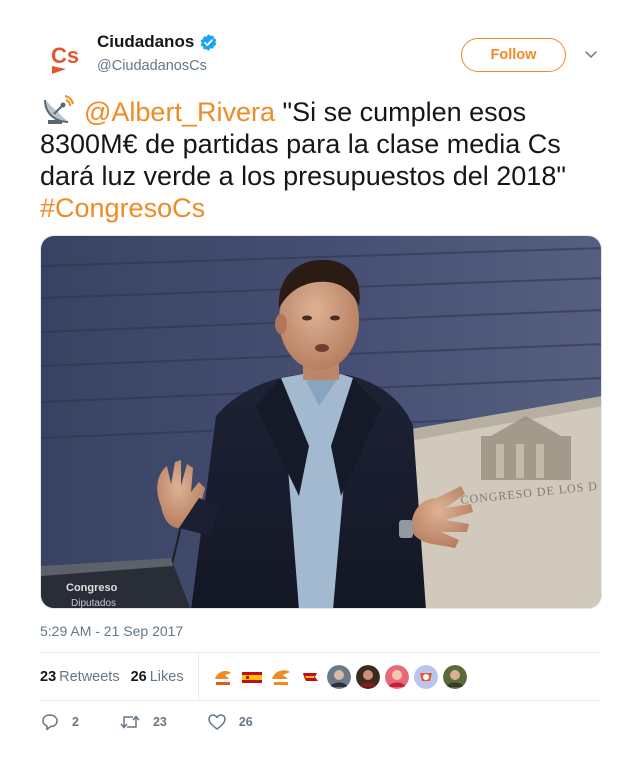 Image resolution: width=640 pixels, height=762 pixels. I want to click on tweet-actions: 2 23 26, so click(166, 722).